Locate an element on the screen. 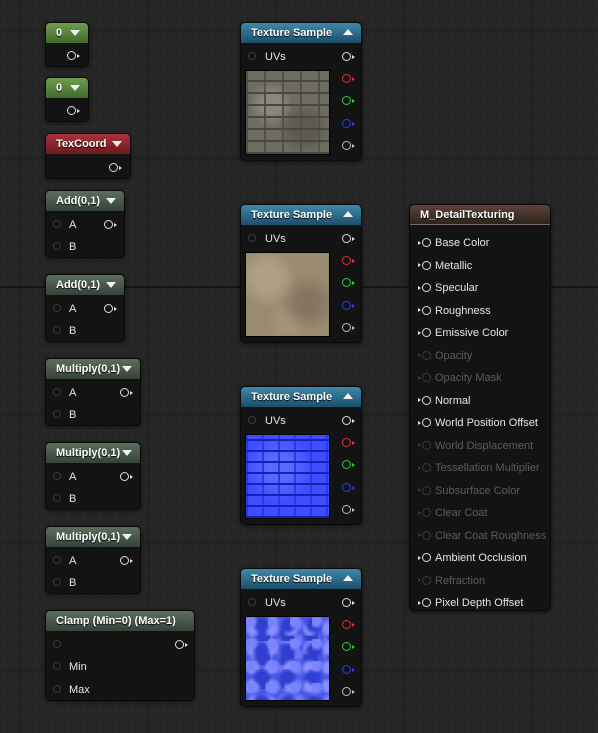  material-node-header: M_DetailTexturing is located at coordinates (480, 215).